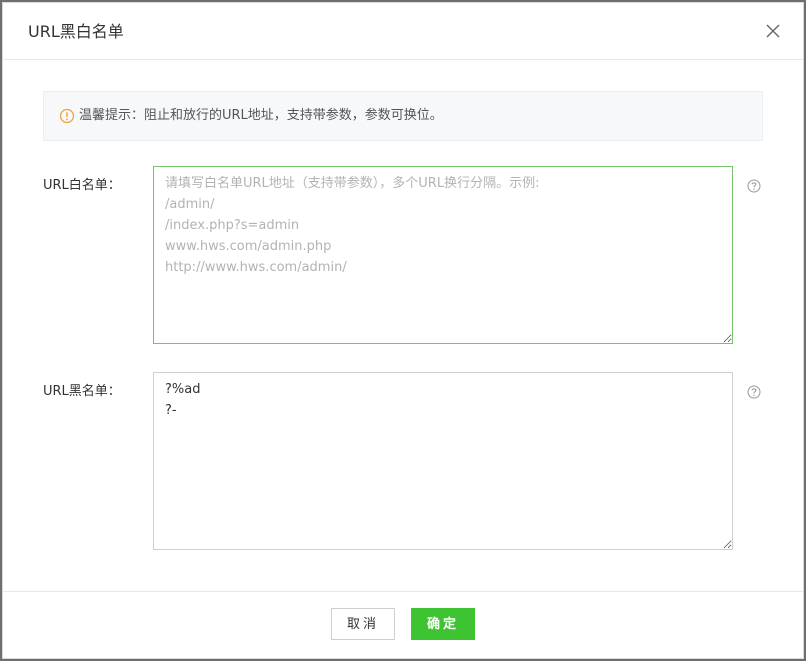  What do you see at coordinates (363, 624) in the screenshot?
I see `cancel-button: 取消` at bounding box center [363, 624].